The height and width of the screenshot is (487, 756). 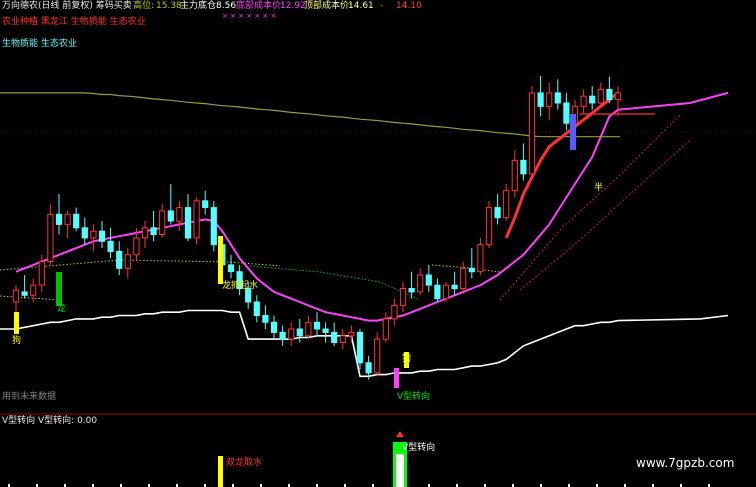 I want to click on signal-bar-magenta, so click(x=396, y=378).